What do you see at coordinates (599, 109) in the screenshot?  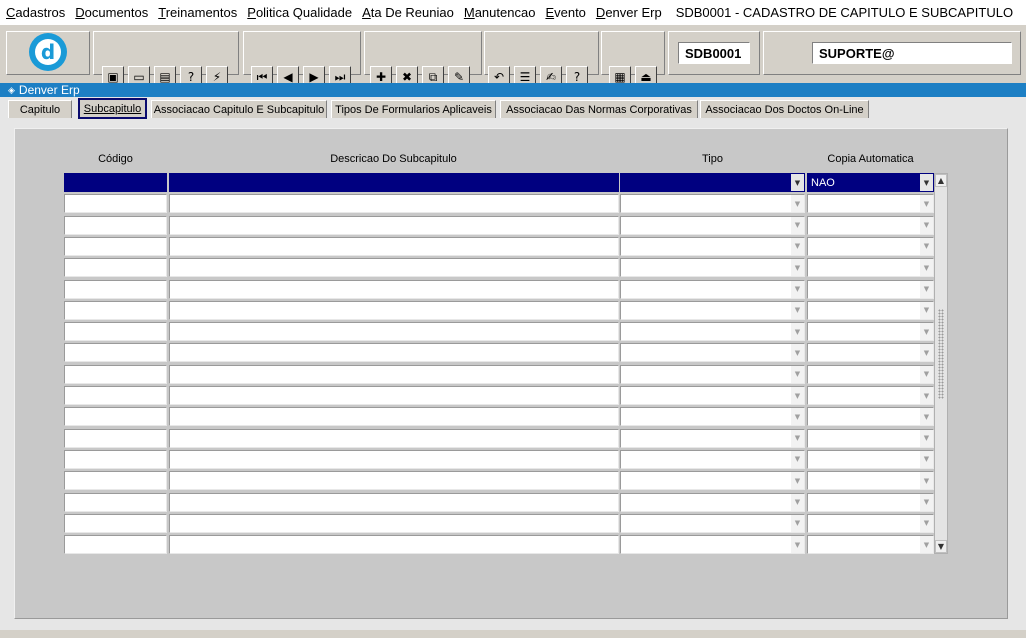 I see `tab-associacao-das-normas-corporativas: Associacao Das Normas Corporativas` at bounding box center [599, 109].